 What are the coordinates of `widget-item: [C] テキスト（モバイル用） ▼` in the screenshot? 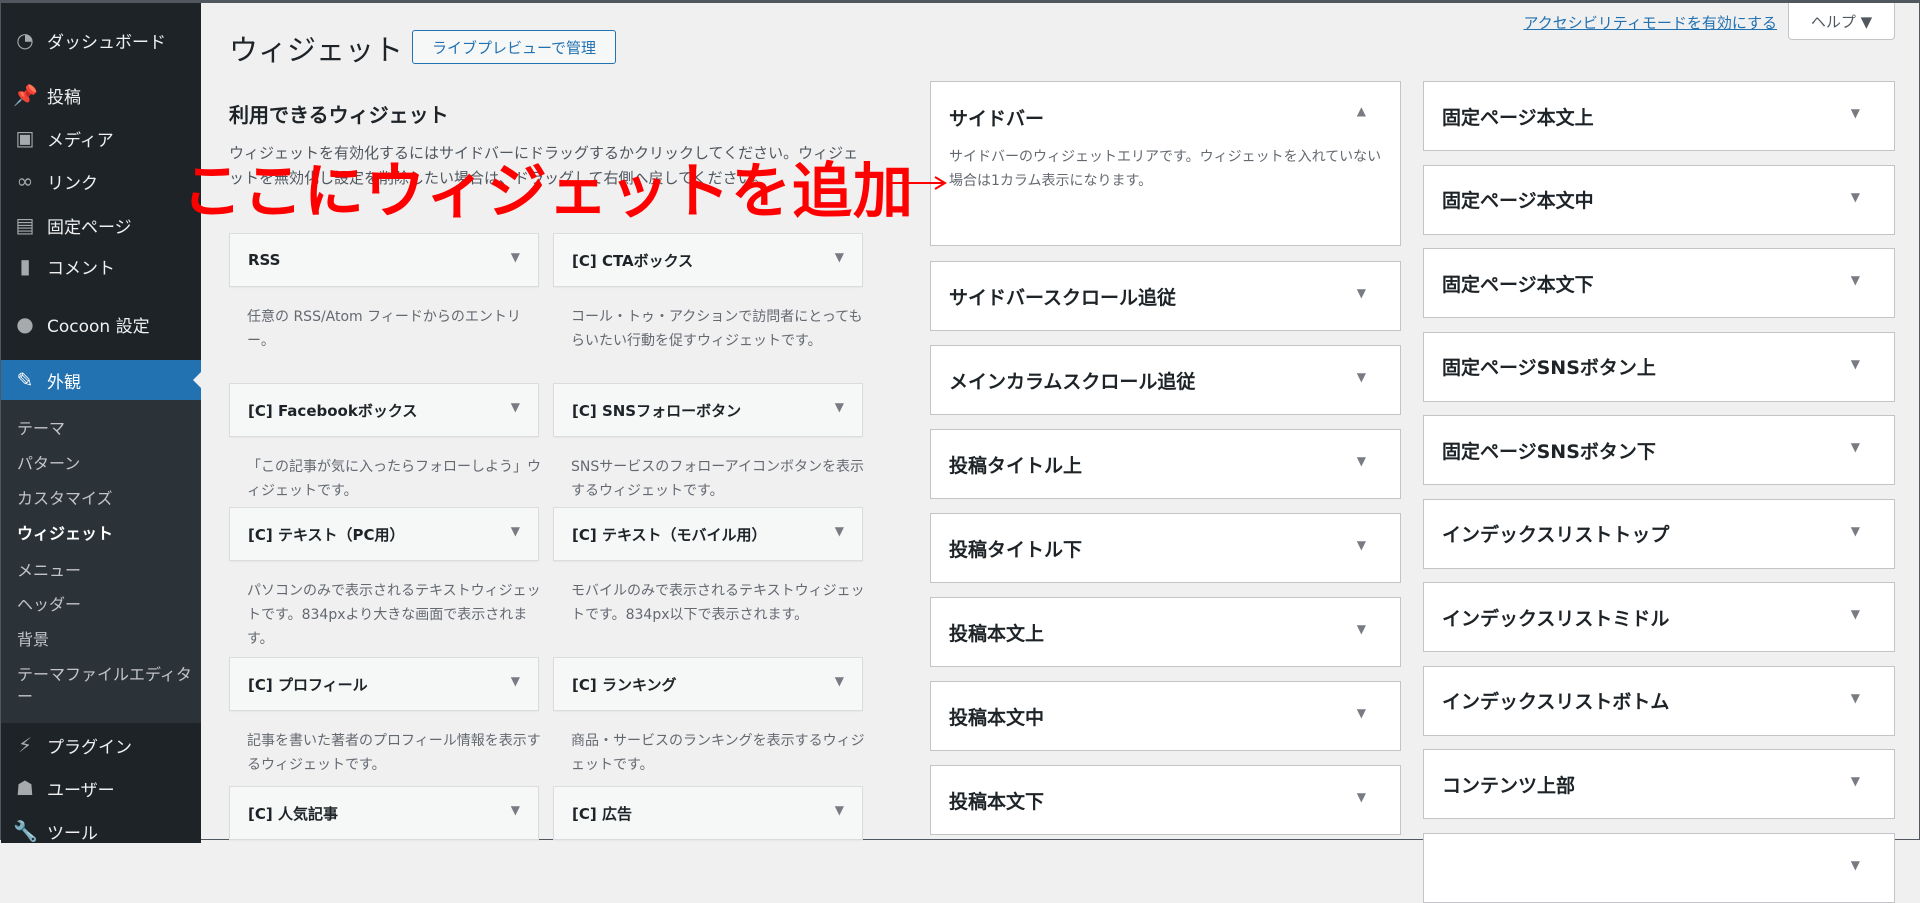 It's located at (708, 534).